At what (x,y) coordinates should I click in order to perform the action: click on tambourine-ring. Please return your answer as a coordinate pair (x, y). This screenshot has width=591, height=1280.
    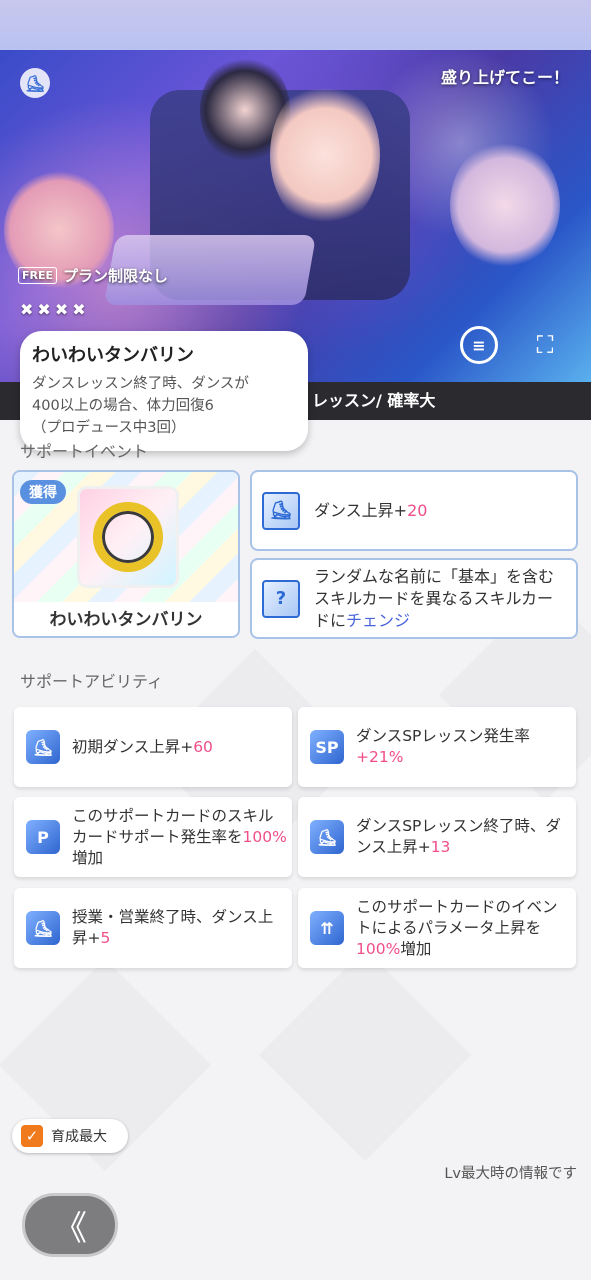
    Looking at the image, I should click on (128, 537).